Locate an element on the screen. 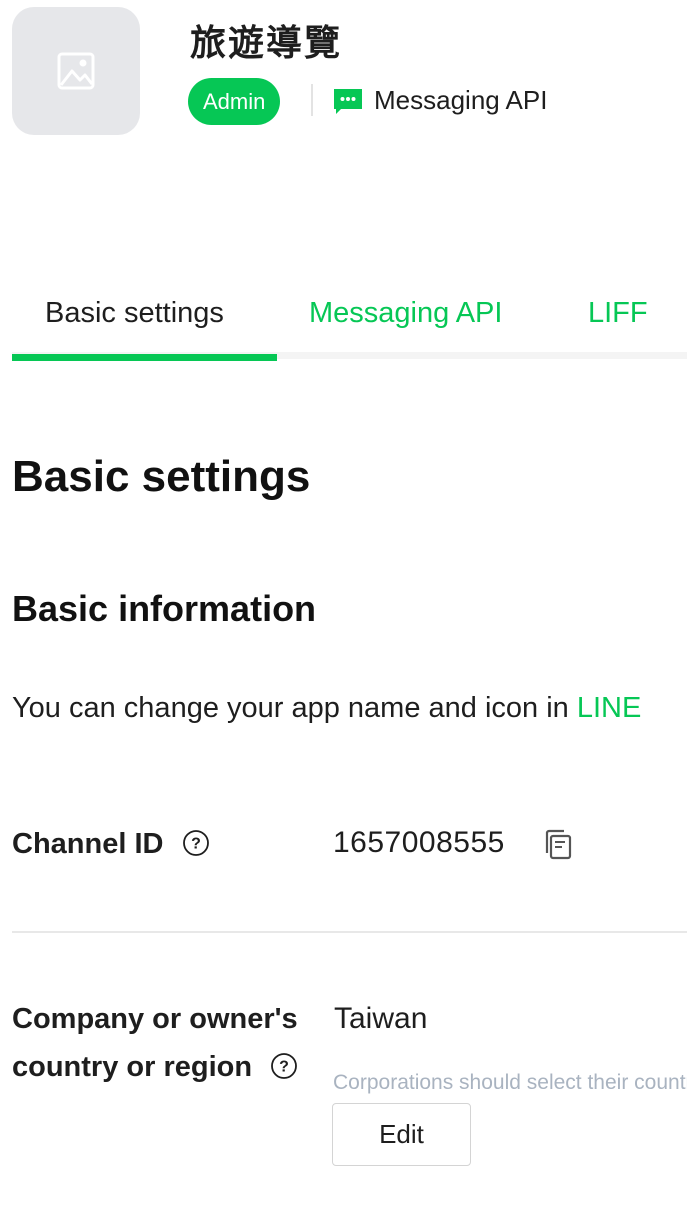  tab-liff: LIFF is located at coordinates (618, 313).